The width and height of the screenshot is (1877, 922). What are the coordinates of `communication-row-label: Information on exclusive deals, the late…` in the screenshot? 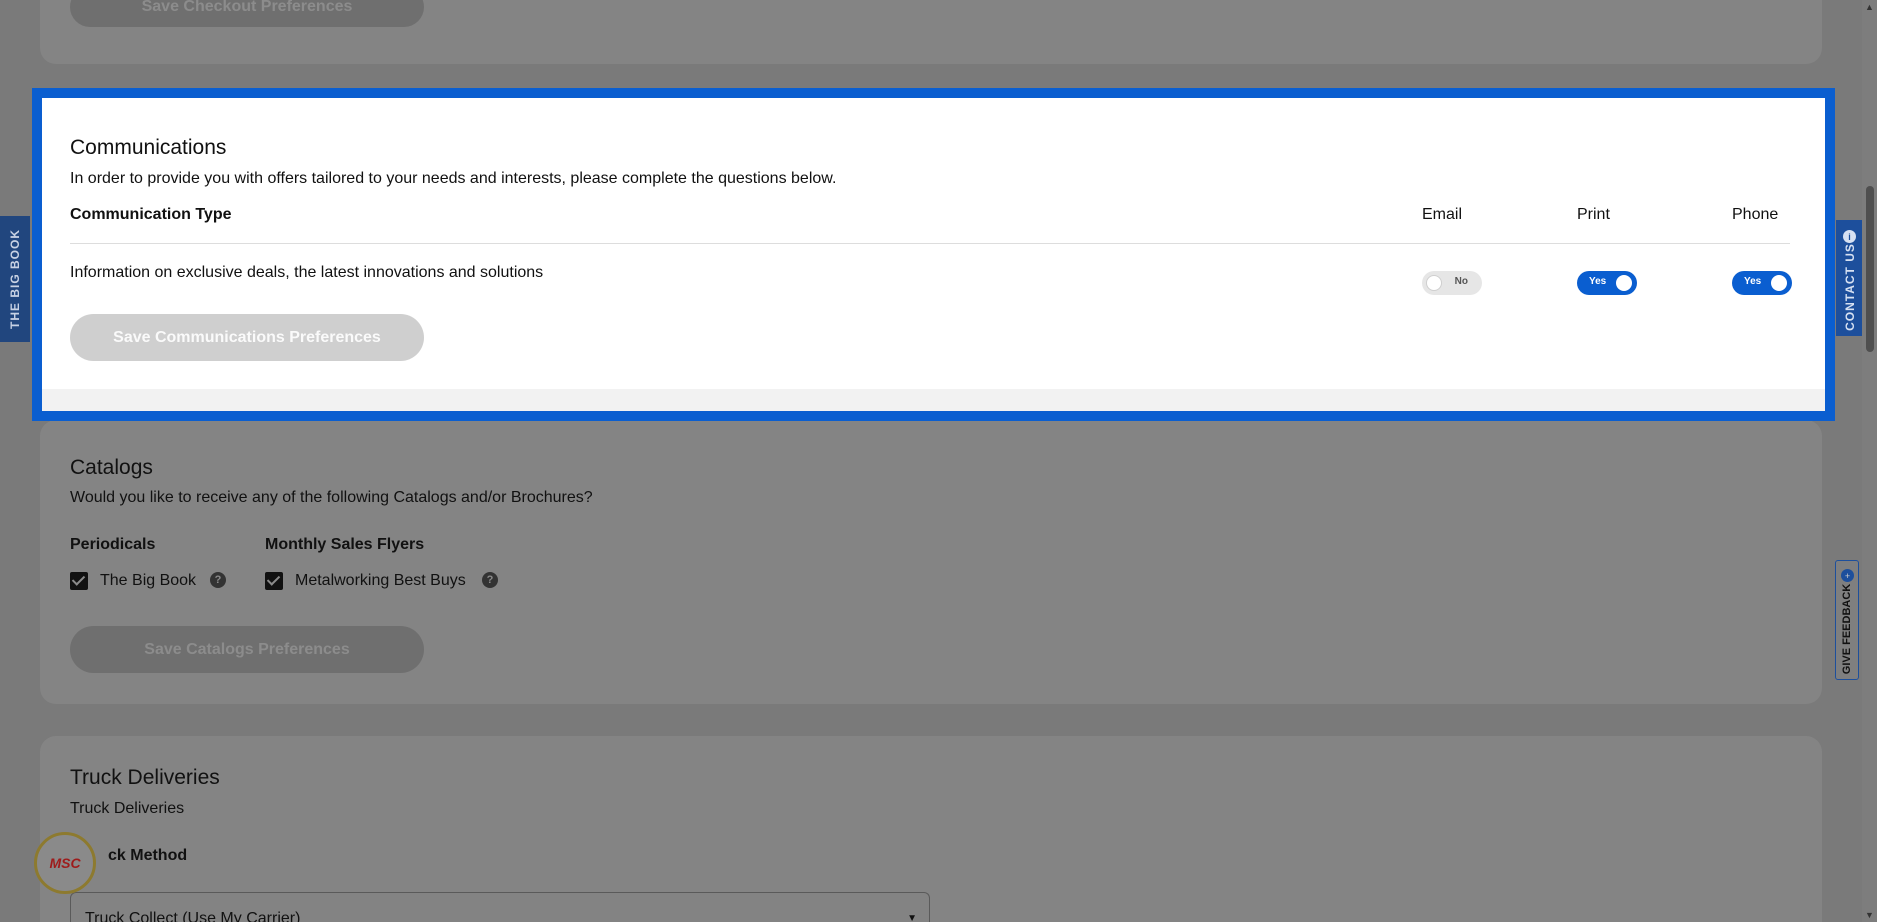 It's located at (307, 272).